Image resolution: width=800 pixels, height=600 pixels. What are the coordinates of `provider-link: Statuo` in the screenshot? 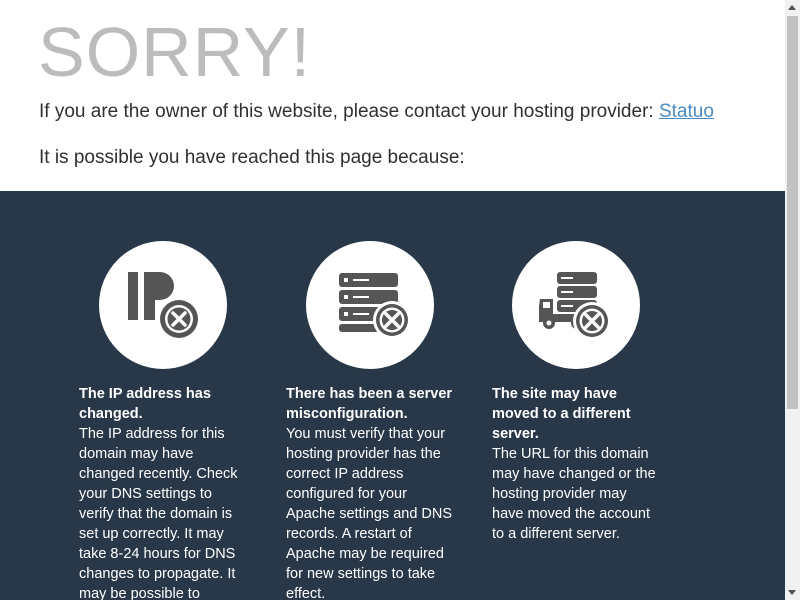 It's located at (686, 111).